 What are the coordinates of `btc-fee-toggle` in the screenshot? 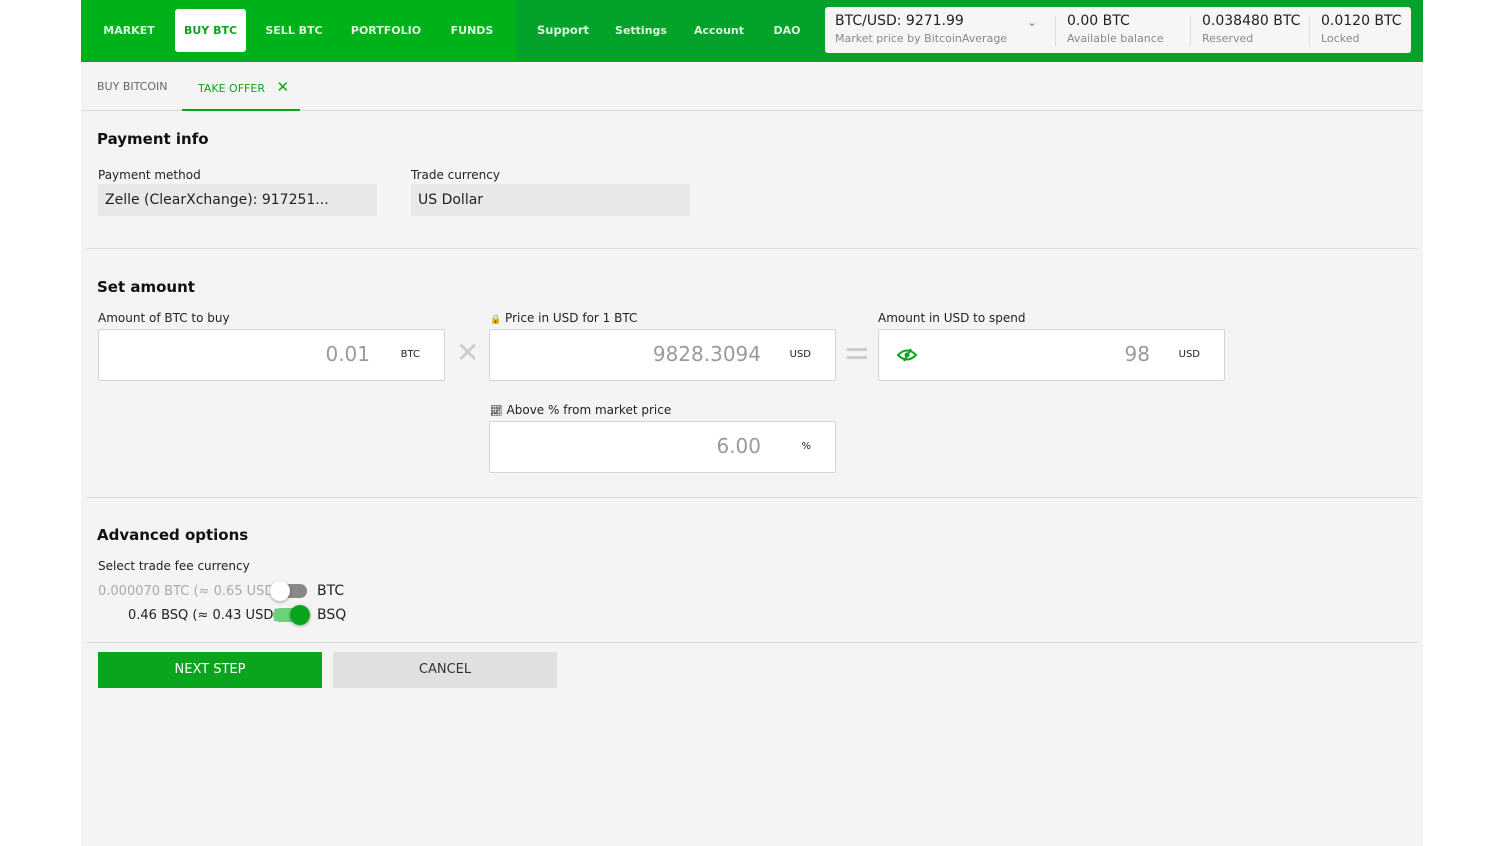 It's located at (288, 591).